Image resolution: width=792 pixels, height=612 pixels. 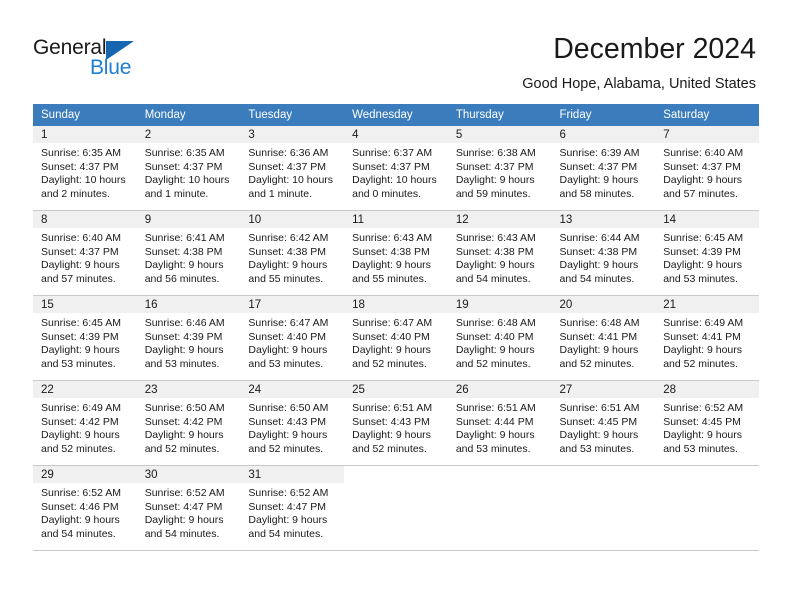 I want to click on daylight-text-line1: Daylight: 10 hours, so click(x=394, y=180).